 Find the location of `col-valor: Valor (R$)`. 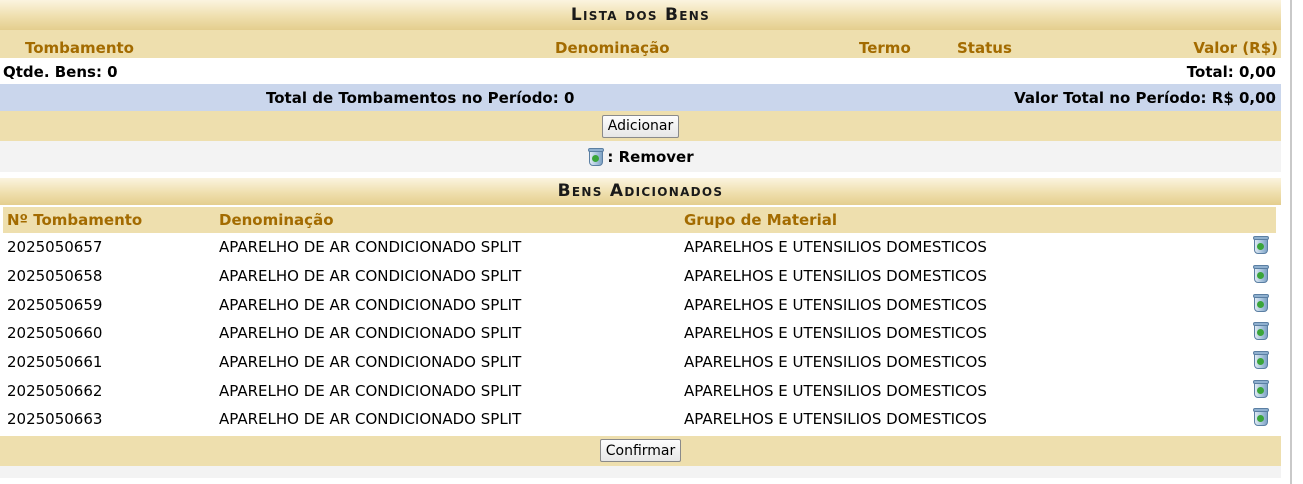

col-valor: Valor (R$) is located at coordinates (1235, 48).